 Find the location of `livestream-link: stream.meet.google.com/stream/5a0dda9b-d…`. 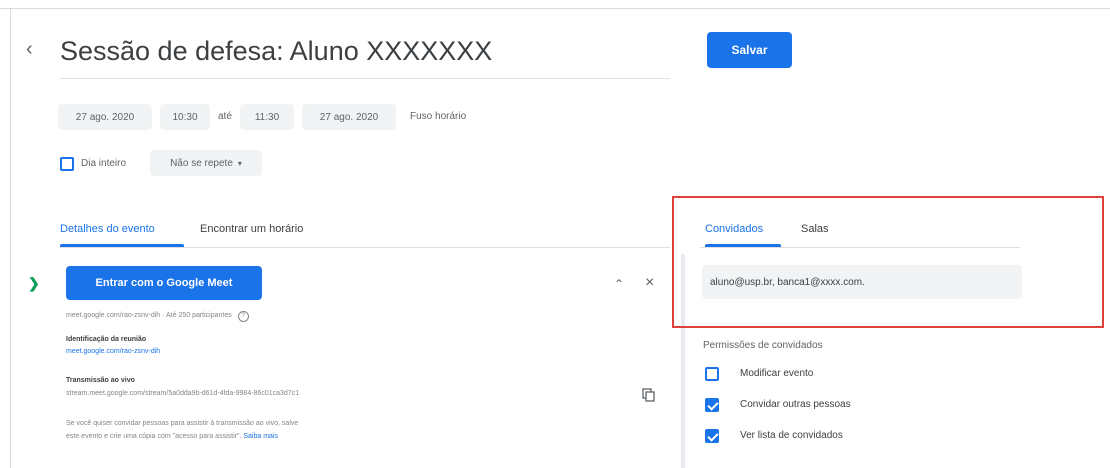

livestream-link: stream.meet.google.com/stream/5a0dda9b-d… is located at coordinates (182, 393).